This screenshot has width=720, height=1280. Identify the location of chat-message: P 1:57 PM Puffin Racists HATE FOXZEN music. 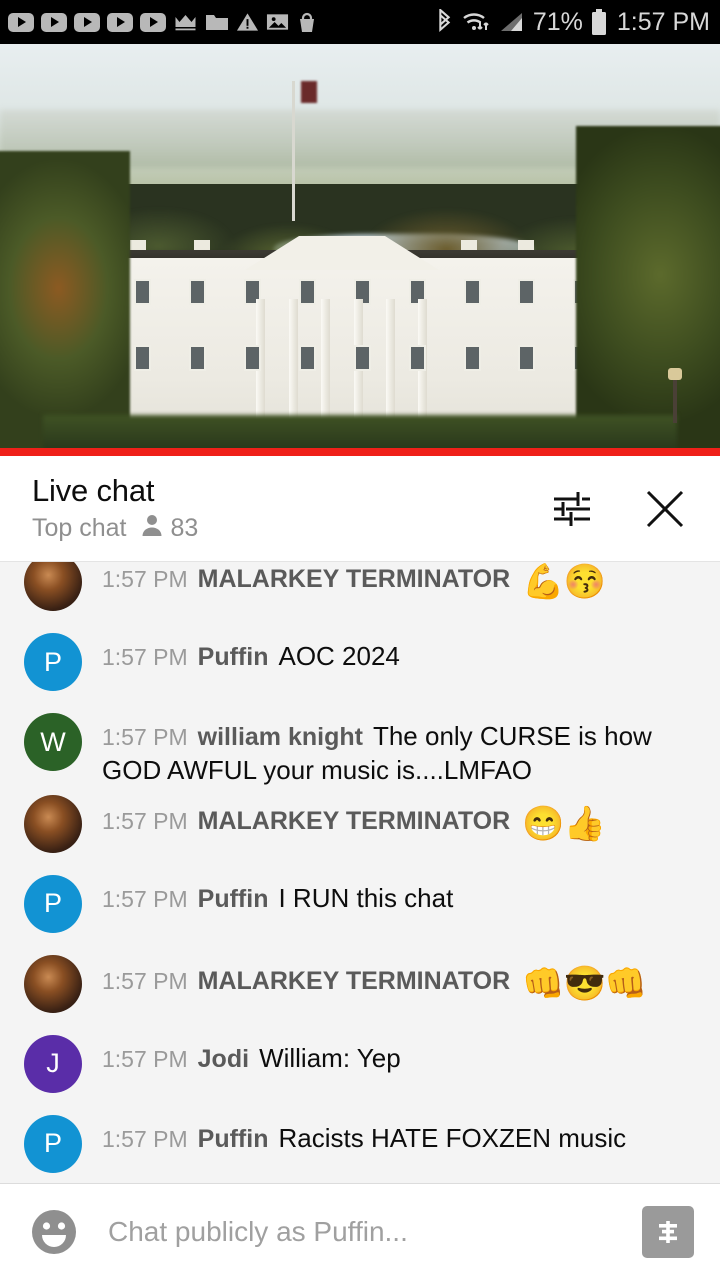
(360, 1145).